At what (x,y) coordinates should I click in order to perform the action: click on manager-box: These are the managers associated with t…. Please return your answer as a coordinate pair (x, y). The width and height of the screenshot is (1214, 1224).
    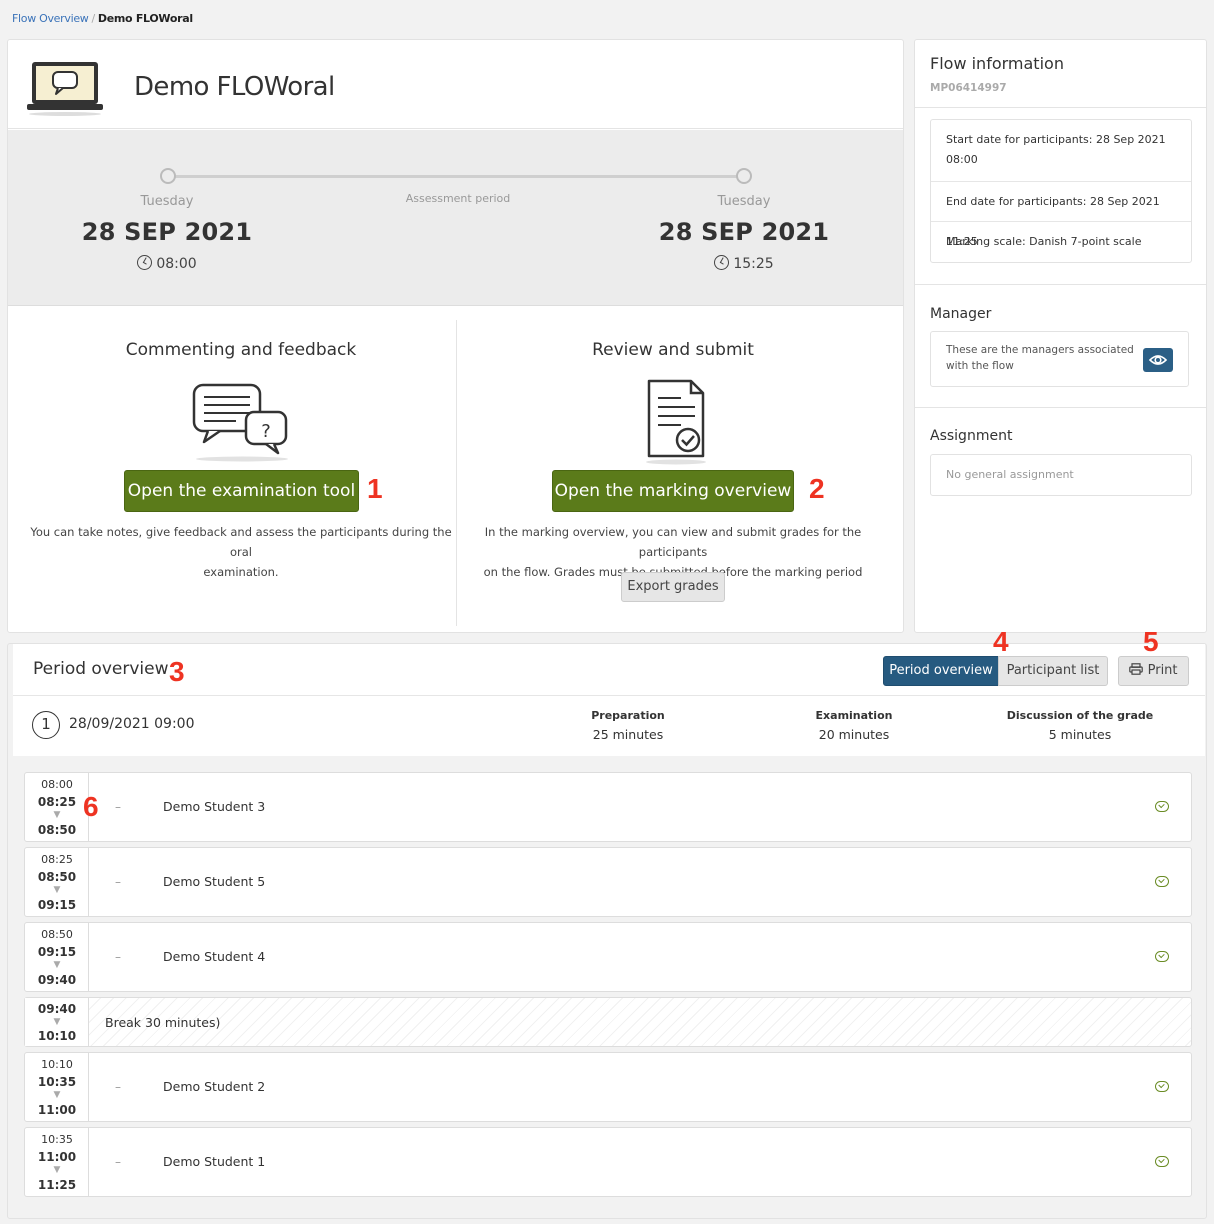
    Looking at the image, I should click on (1059, 359).